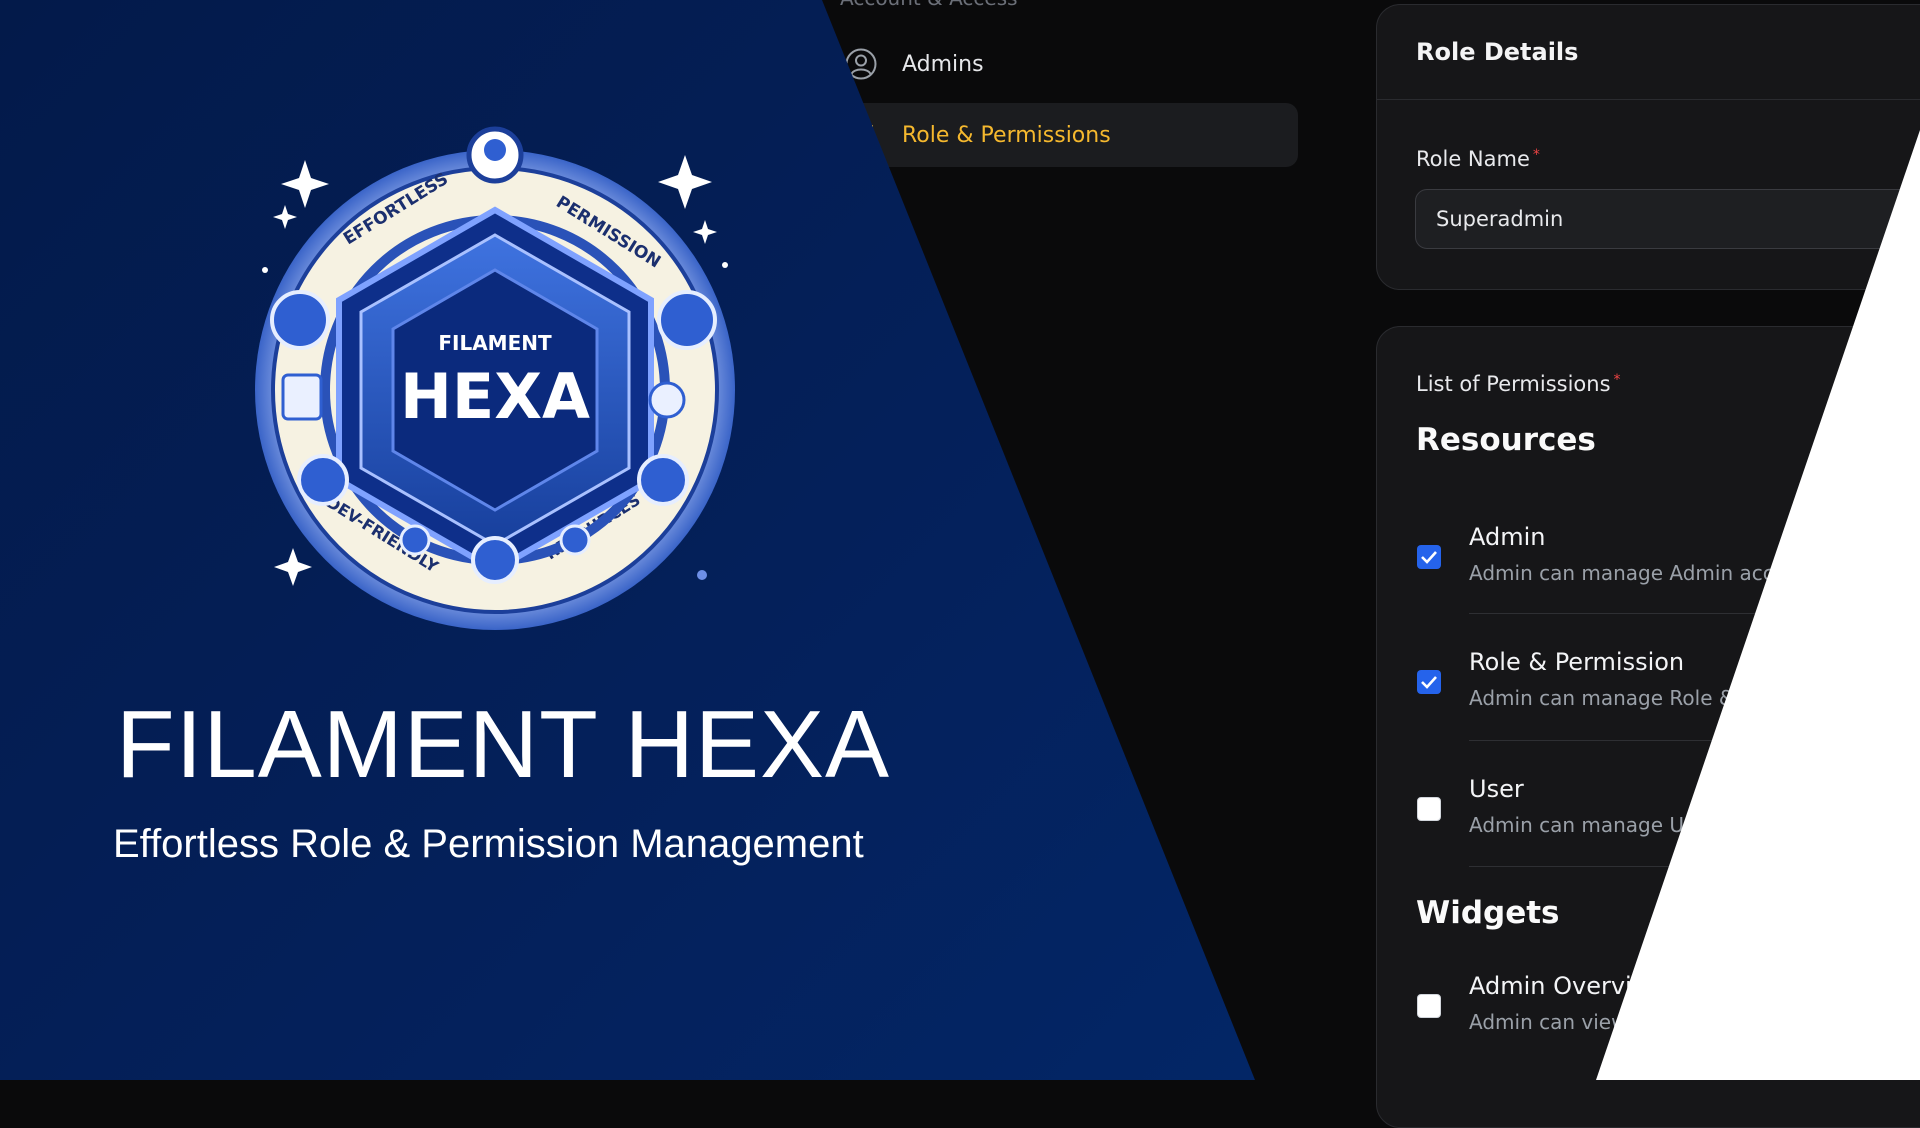 The width and height of the screenshot is (1920, 1128). Describe the element at coordinates (1506, 440) in the screenshot. I see `section-title-resources: Resources` at that location.